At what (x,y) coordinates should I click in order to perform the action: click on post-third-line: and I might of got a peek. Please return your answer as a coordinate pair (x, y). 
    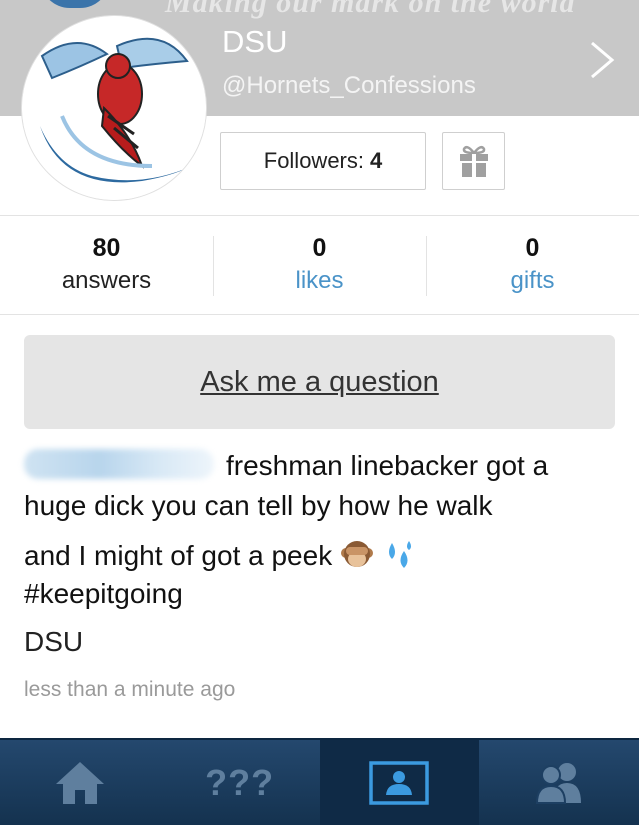
    Looking at the image, I should click on (324, 556).